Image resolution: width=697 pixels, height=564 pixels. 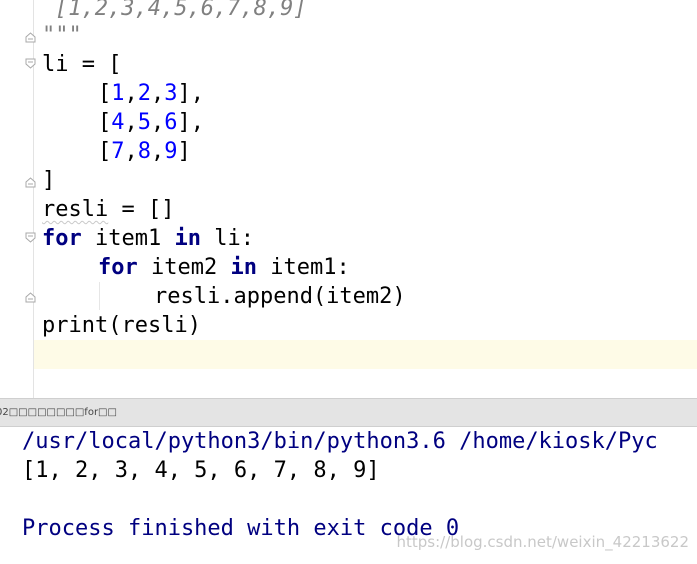 I want to click on number-literal: 8, so click(x=144, y=151).